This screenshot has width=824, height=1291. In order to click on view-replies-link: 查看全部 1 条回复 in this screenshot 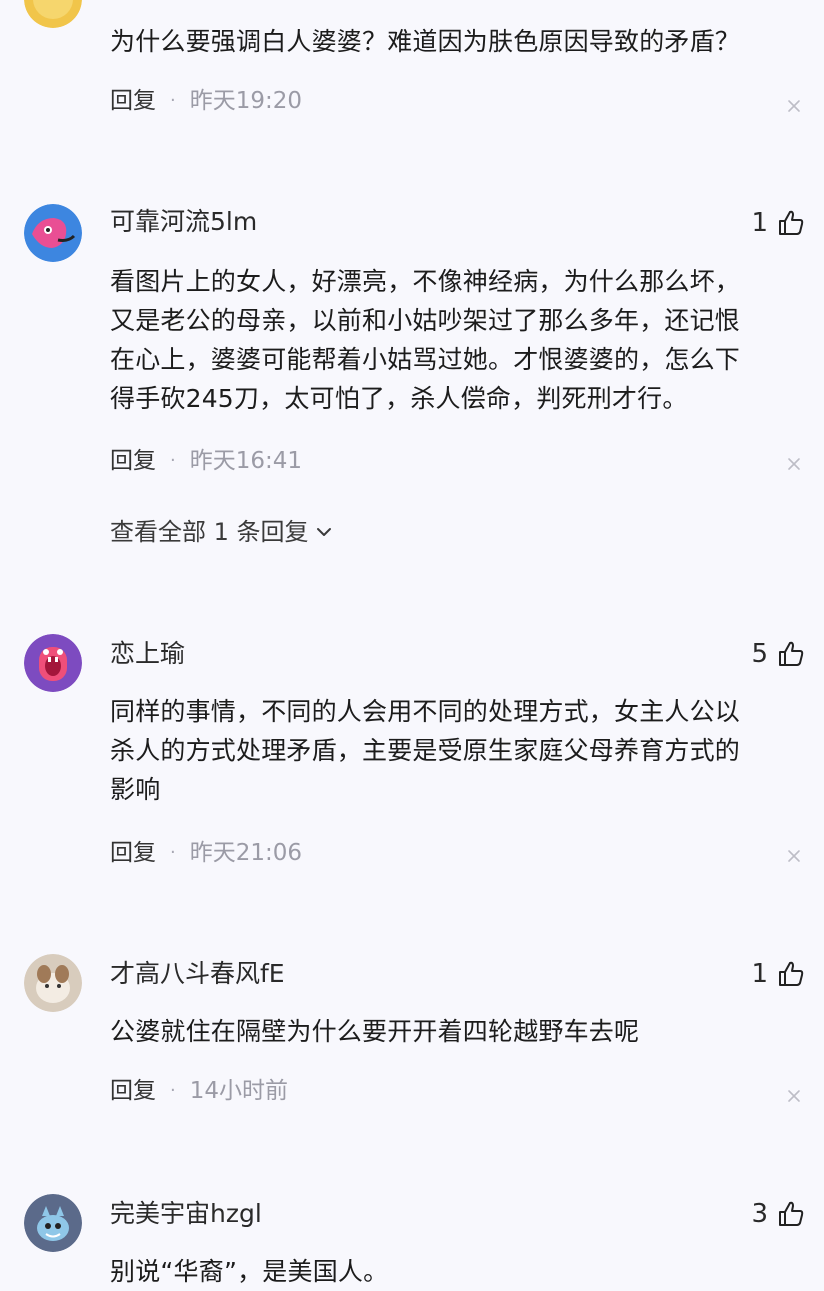, I will do `click(221, 532)`.